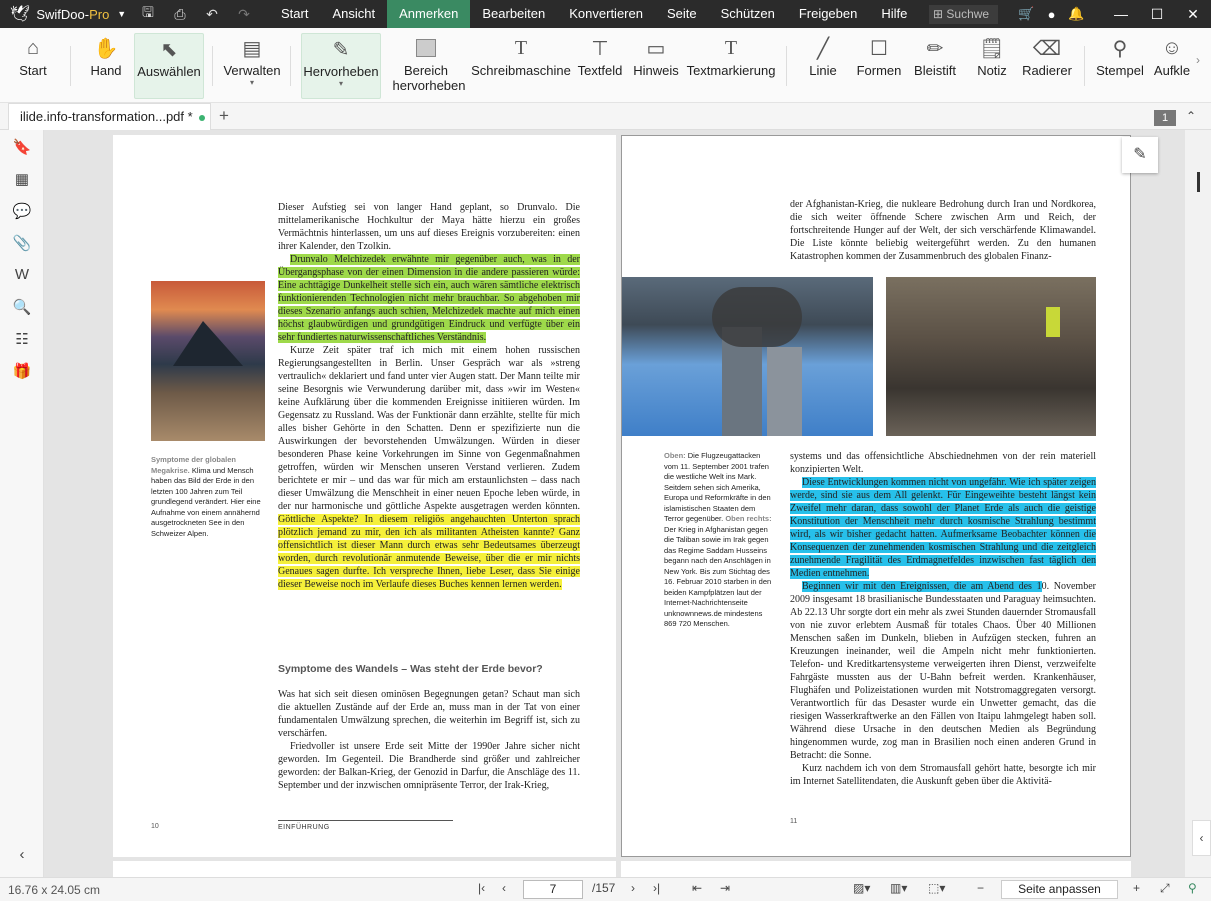 This screenshot has width=1211, height=901. Describe the element at coordinates (364, 869) in the screenshot. I see `pdf-page-next-left` at that location.